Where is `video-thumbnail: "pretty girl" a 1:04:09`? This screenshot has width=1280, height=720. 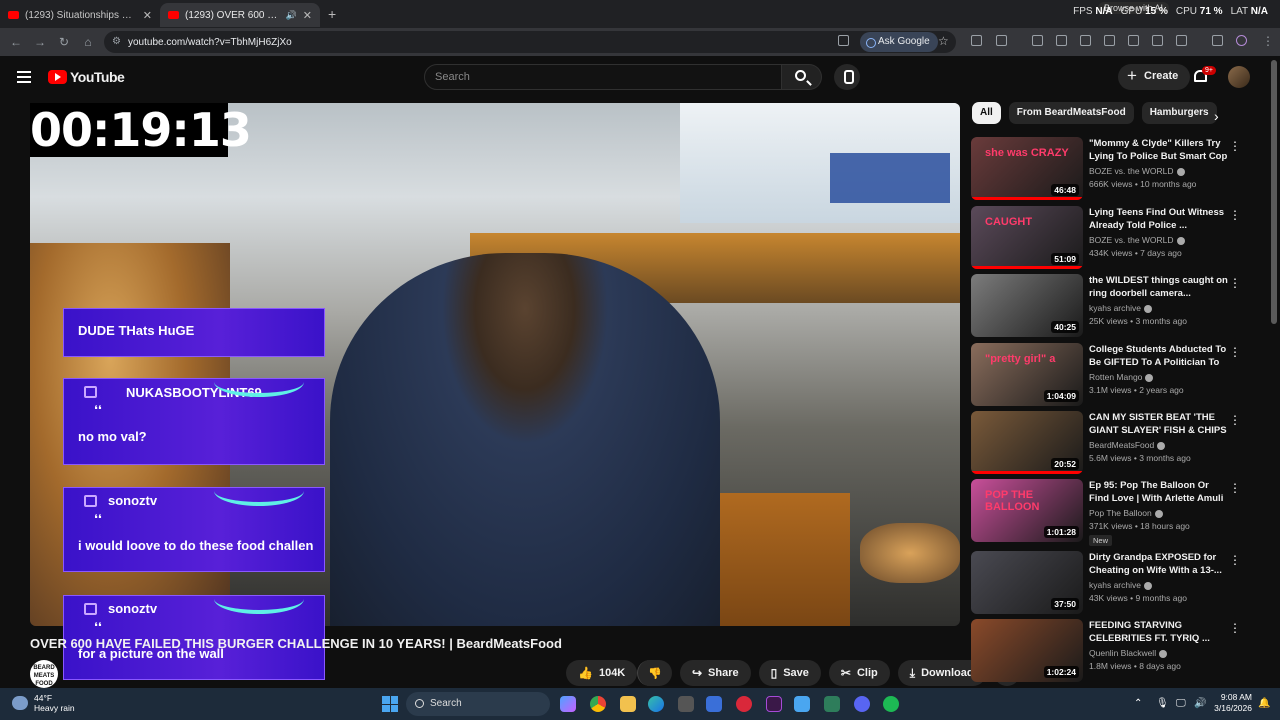 video-thumbnail: "pretty girl" a 1:04:09 is located at coordinates (1027, 374).